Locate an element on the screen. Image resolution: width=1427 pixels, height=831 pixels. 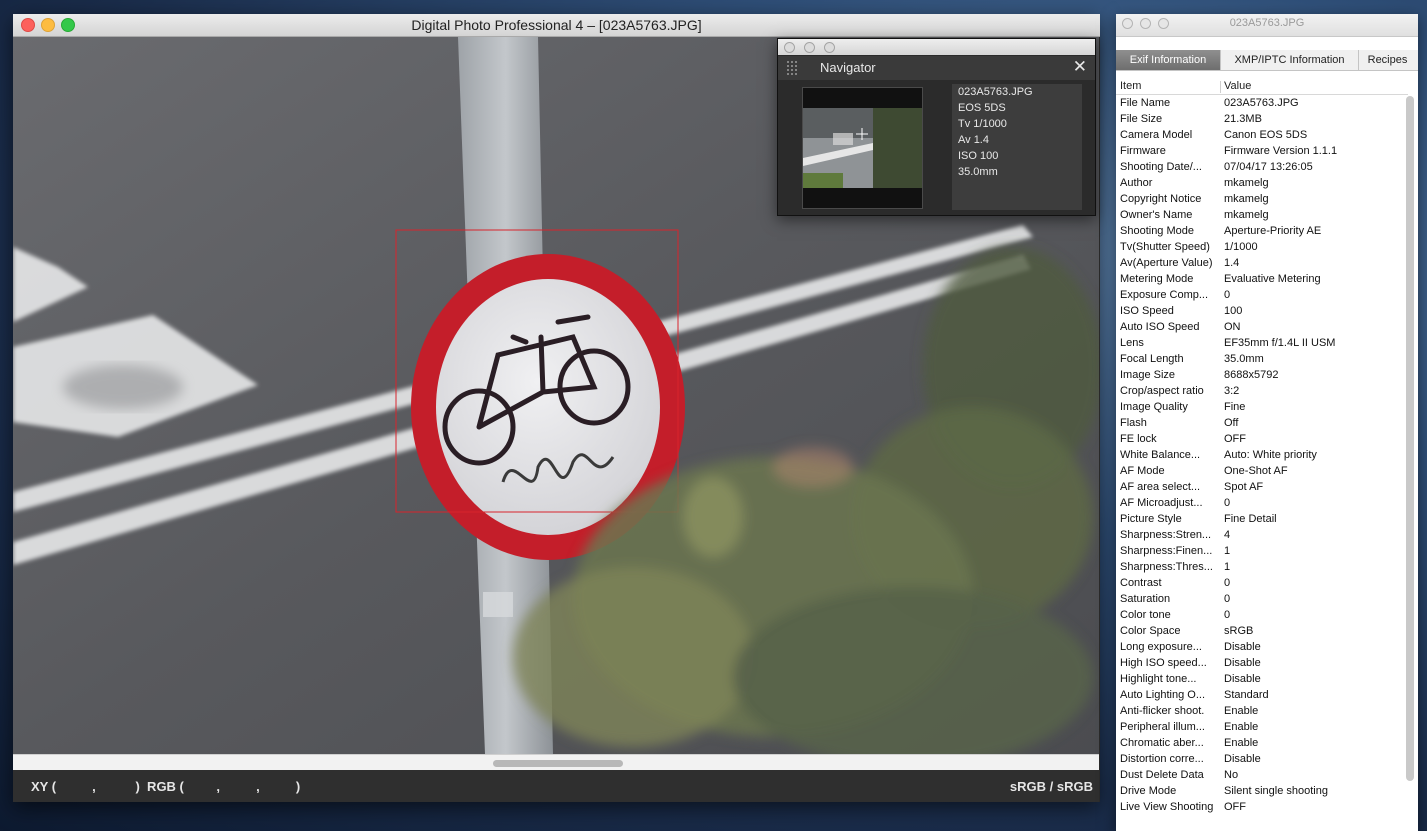
table-row: Author mkamelg is located at coordinates (1262, 184).